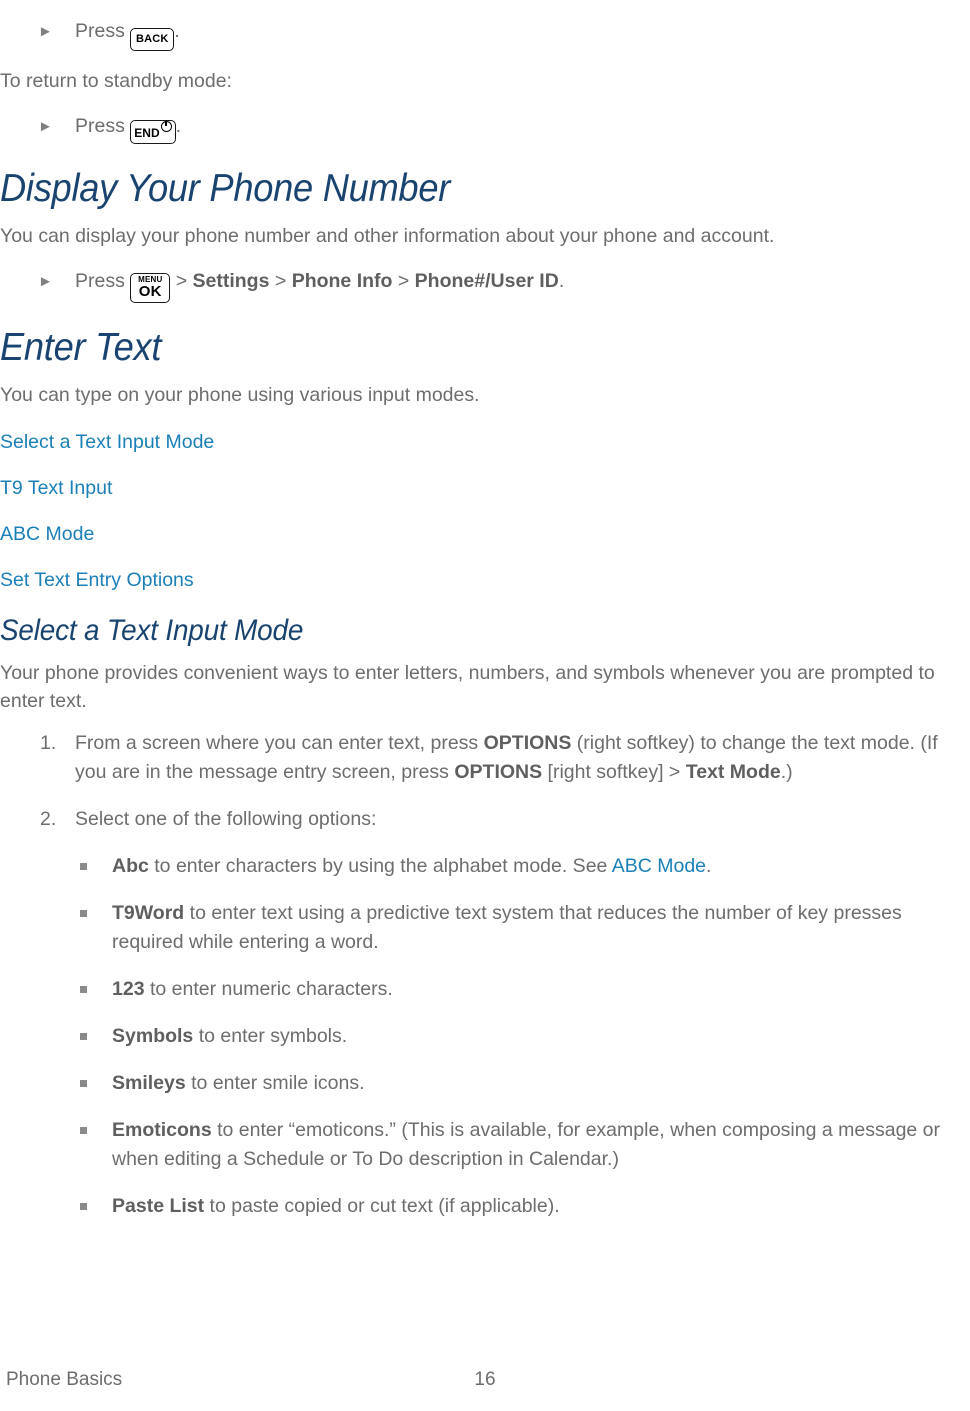 Image resolution: width=970 pixels, height=1411 pixels. Describe the element at coordinates (225, 188) in the screenshot. I see `heading-display-your-phone-number: Display Your Phone Number` at that location.